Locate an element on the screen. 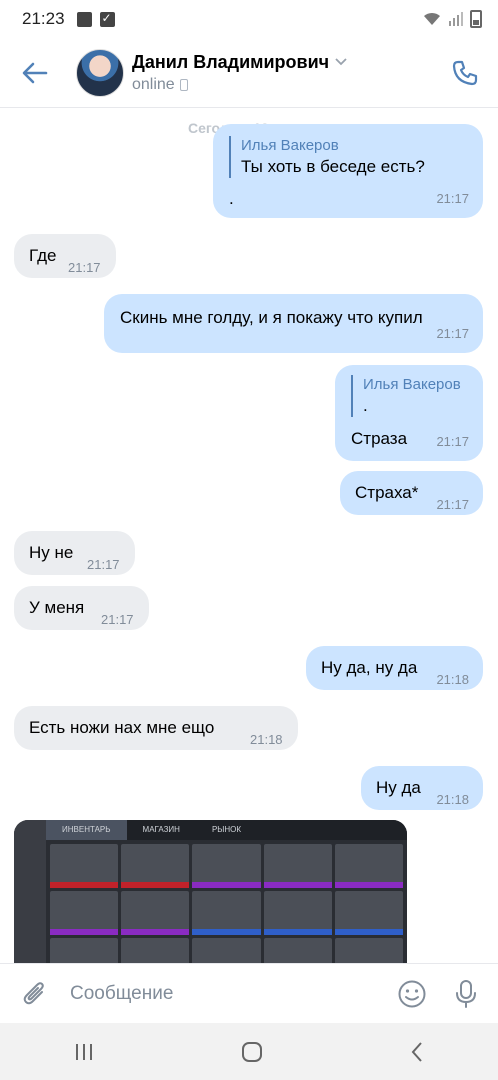  signal-icon is located at coordinates (456, 19).